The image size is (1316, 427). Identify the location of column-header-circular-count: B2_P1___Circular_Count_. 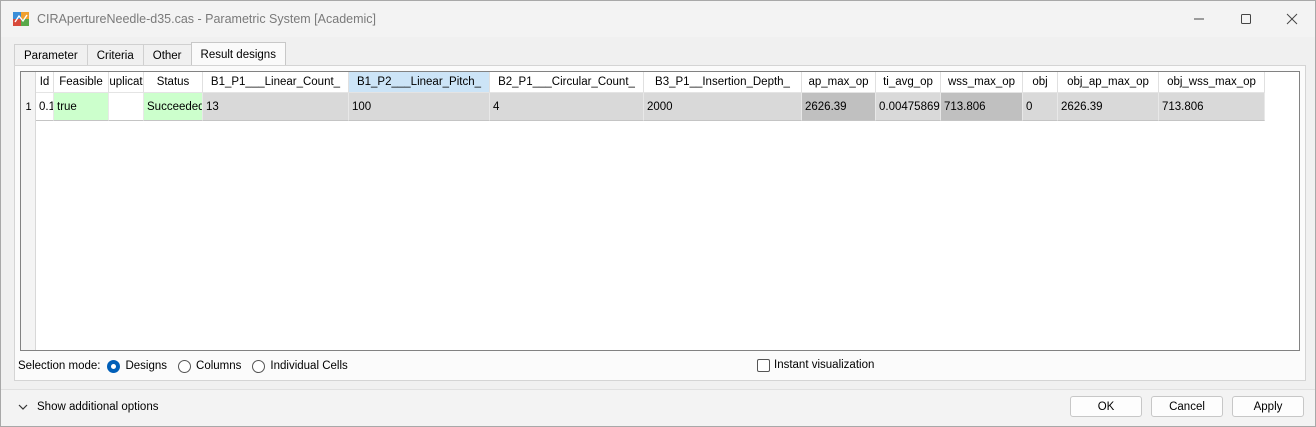
(567, 82).